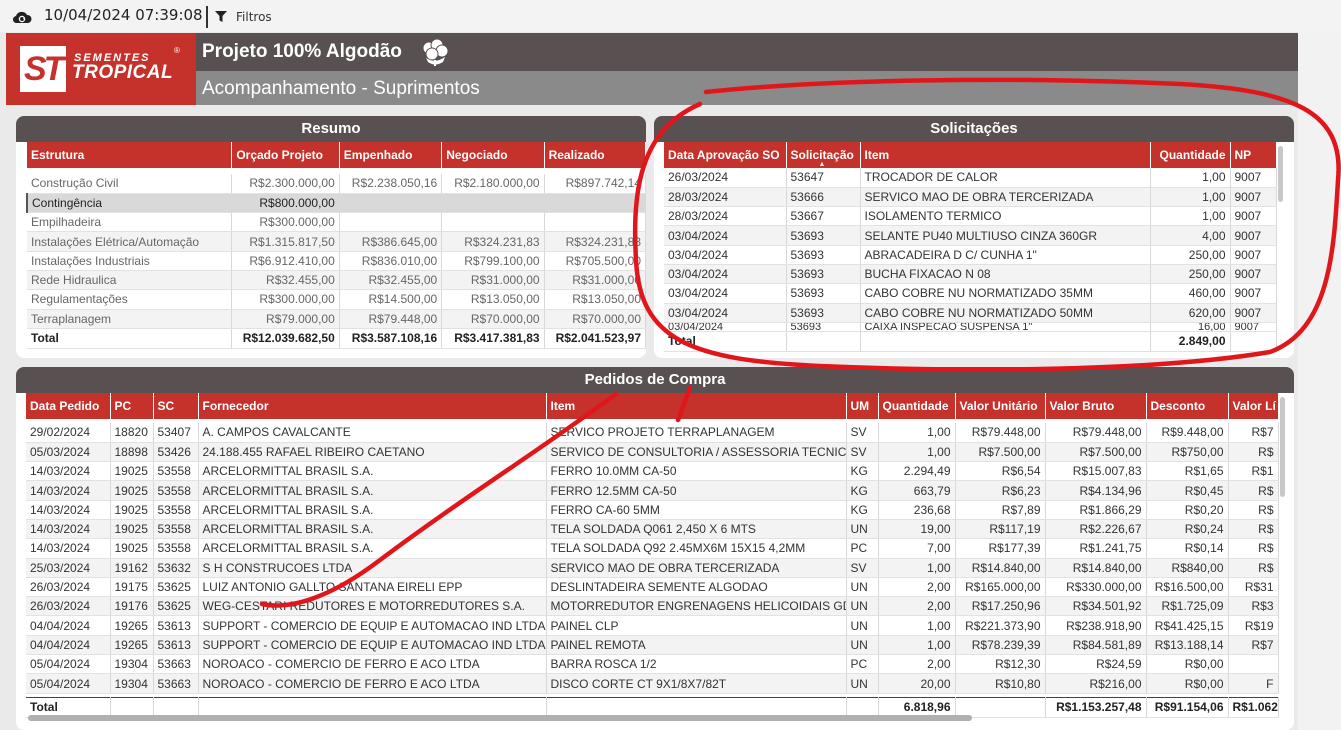 The height and width of the screenshot is (730, 1341). Describe the element at coordinates (917, 606) in the screenshot. I see `table-cell: 2,00` at that location.